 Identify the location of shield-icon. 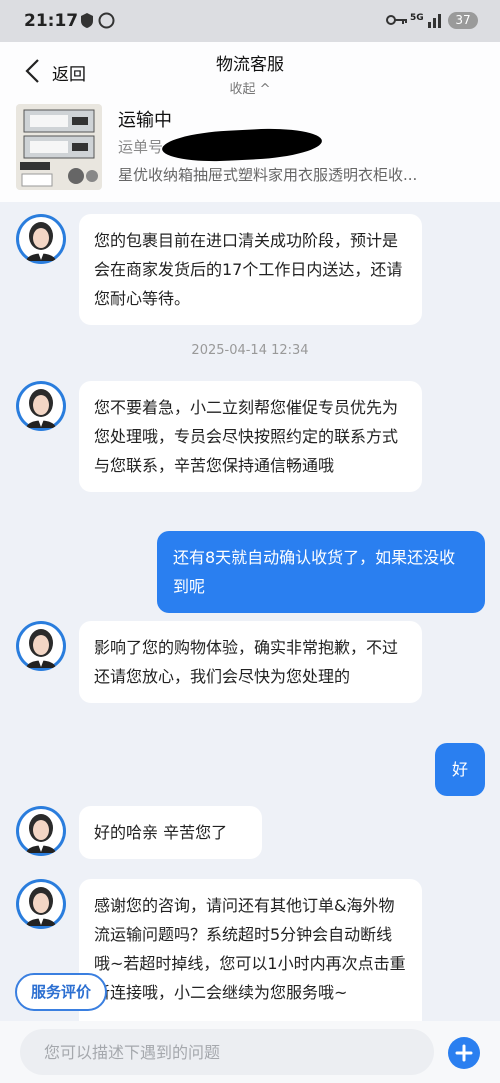
(87, 20).